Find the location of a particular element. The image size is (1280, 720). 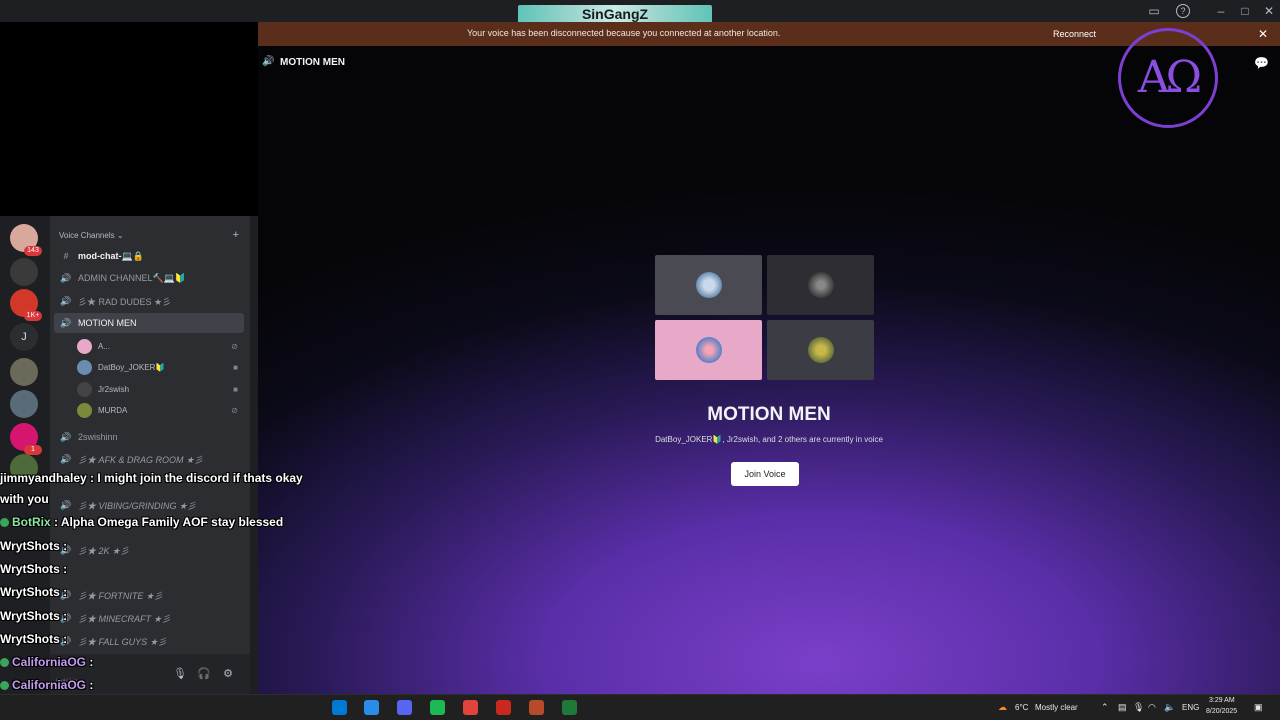

voice-channel-name: MOTION MEN is located at coordinates (769, 414).